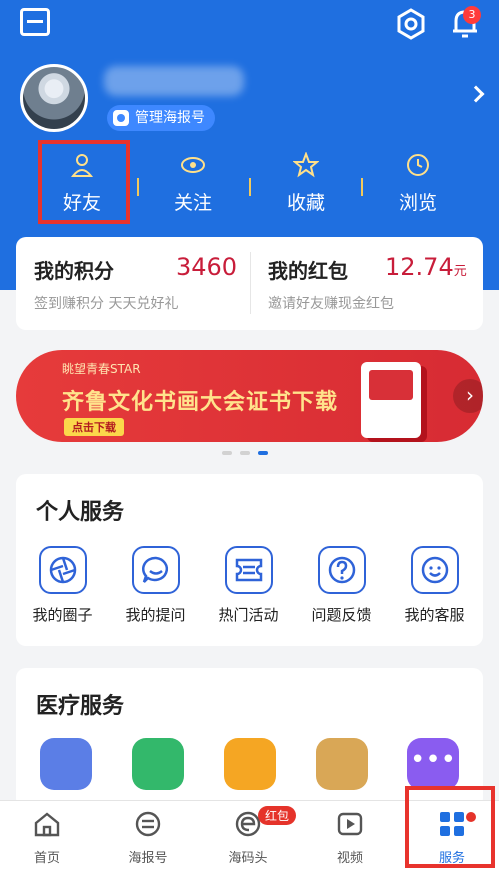 The width and height of the screenshot is (499, 871). Describe the element at coordinates (433, 764) in the screenshot. I see `more-icon: •••` at that location.